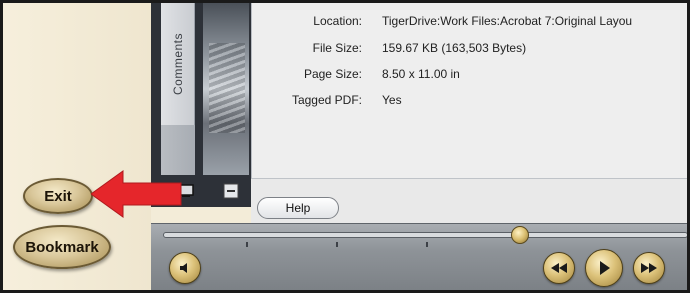 The height and width of the screenshot is (293, 690). What do you see at coordinates (326, 100) in the screenshot?
I see `property-label: Tagged PDF:` at bounding box center [326, 100].